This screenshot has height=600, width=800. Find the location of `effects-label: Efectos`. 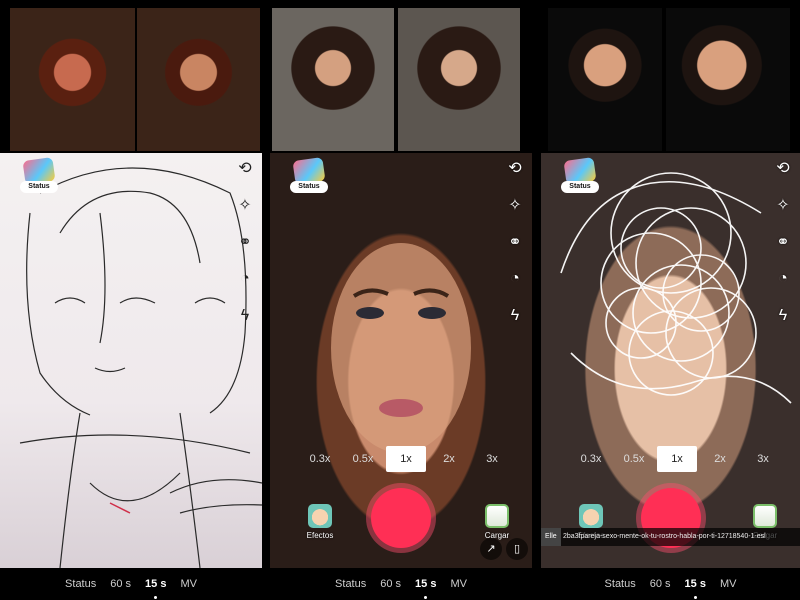

effects-label: Efectos is located at coordinates (320, 535).